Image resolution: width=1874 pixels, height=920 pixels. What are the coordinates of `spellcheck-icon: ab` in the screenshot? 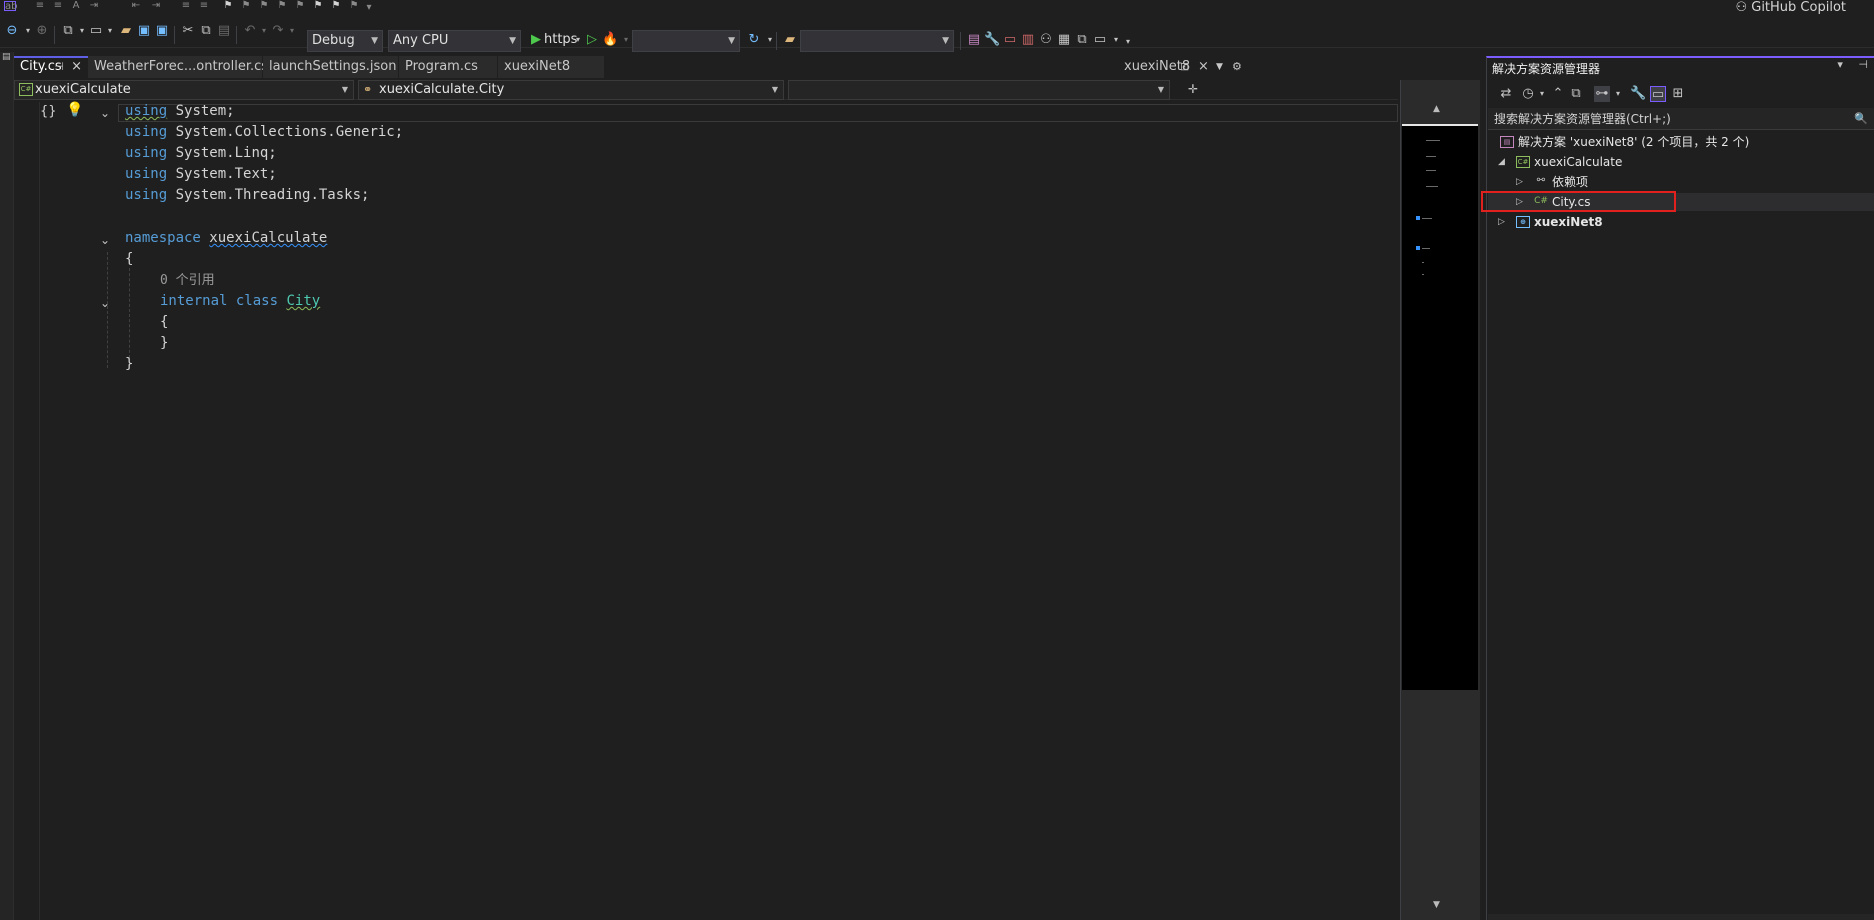 It's located at (10, 6).